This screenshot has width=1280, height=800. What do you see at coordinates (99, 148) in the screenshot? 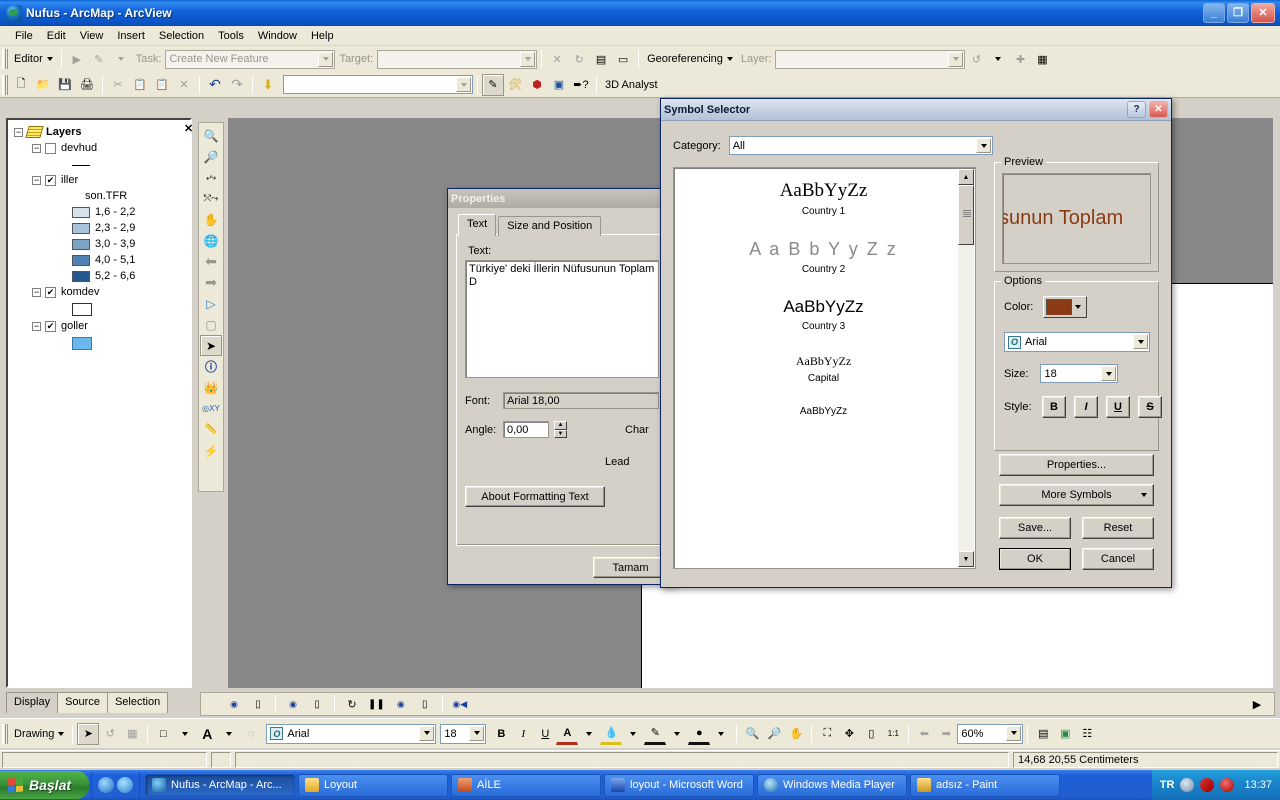
I see `toc-layer-devhud: − devhud` at bounding box center [99, 148].